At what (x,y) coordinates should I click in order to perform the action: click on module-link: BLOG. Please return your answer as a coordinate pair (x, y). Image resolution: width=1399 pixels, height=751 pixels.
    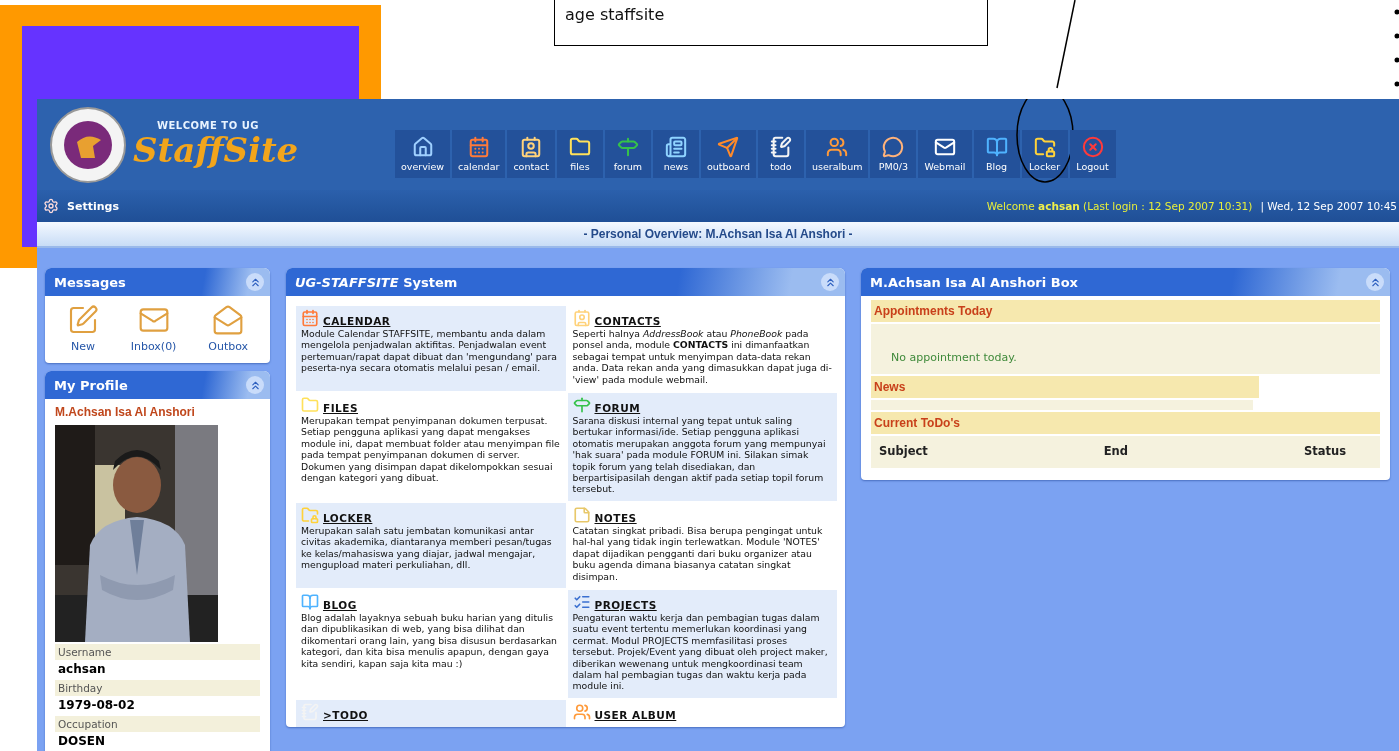
    Looking at the image, I should click on (340, 604).